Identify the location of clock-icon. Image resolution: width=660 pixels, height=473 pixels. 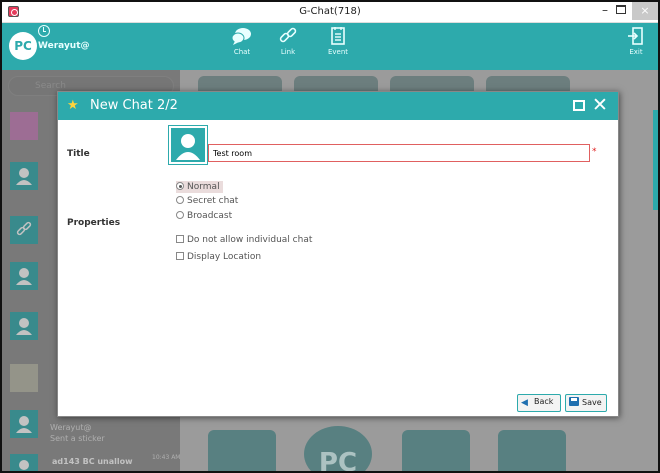
(44, 31).